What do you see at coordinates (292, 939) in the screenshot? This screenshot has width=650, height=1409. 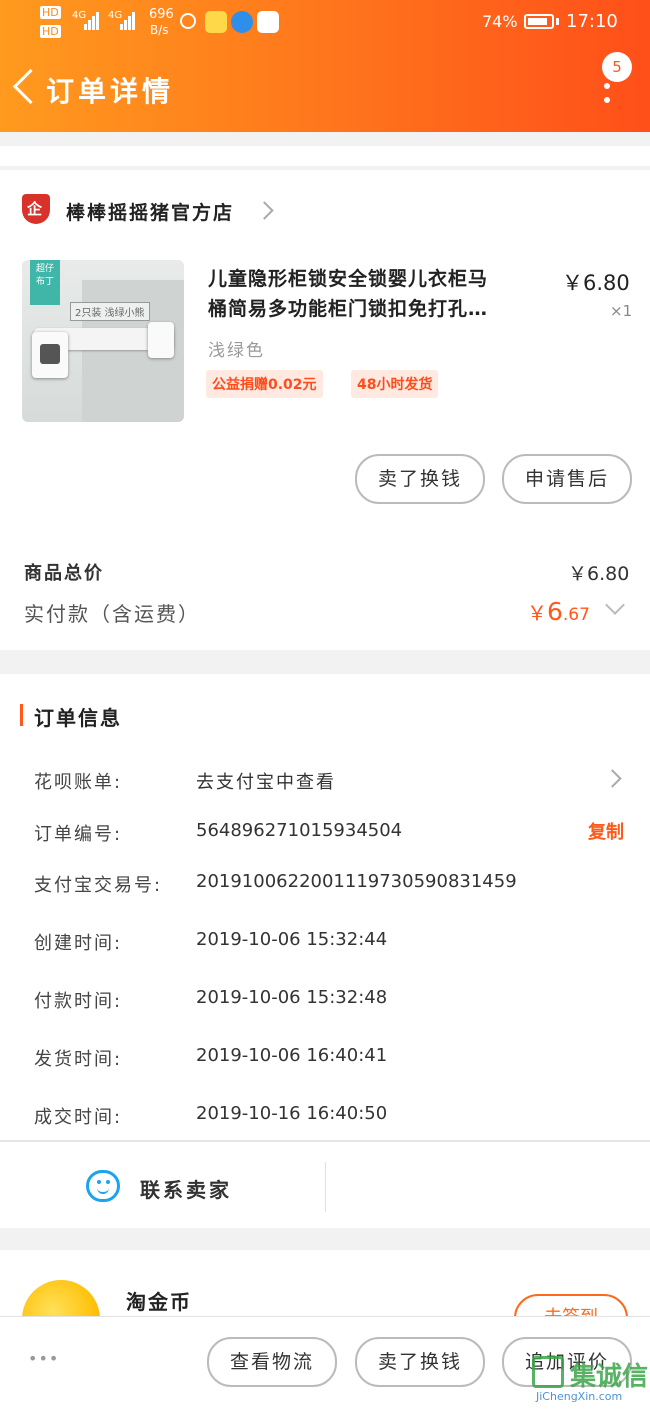 I see `created-time-value: 2019-10-06 15:32:44` at bounding box center [292, 939].